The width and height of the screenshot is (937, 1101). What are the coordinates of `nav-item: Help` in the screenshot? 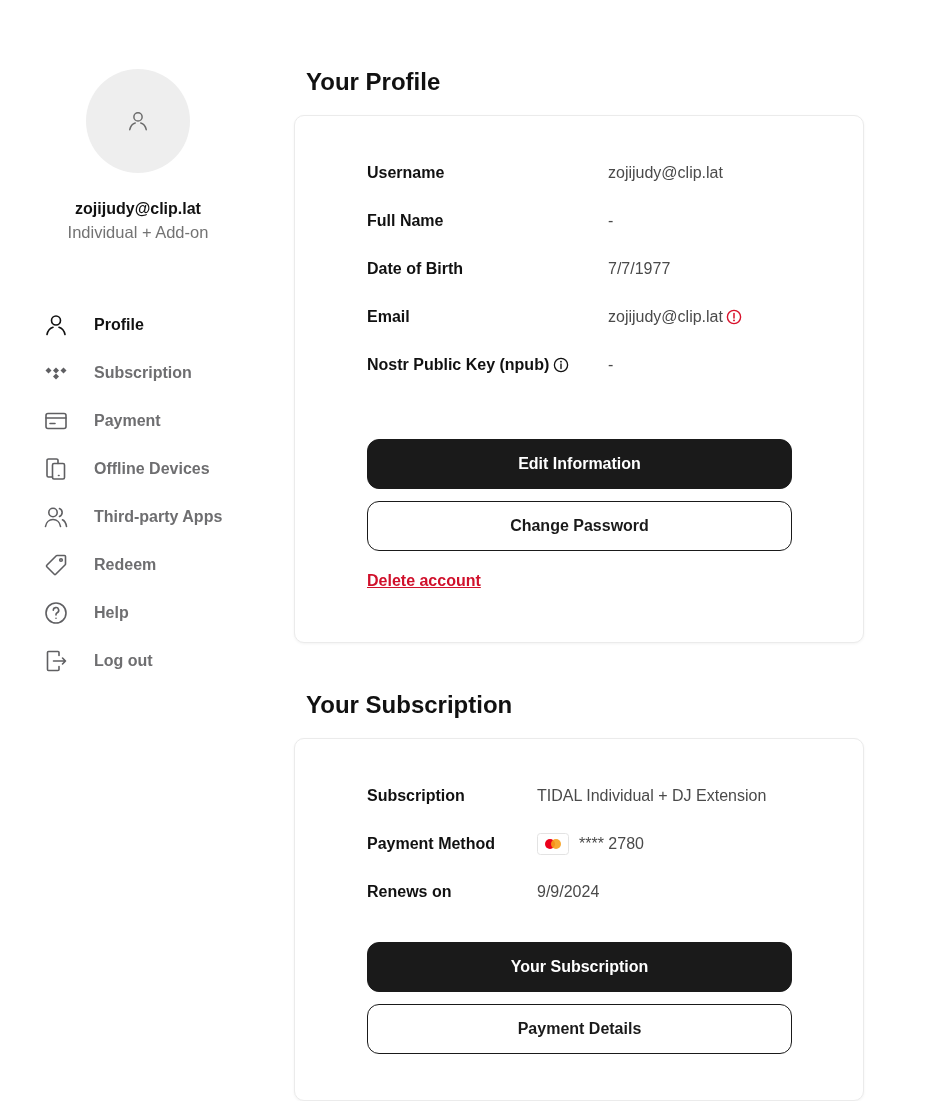 It's located at (79, 613).